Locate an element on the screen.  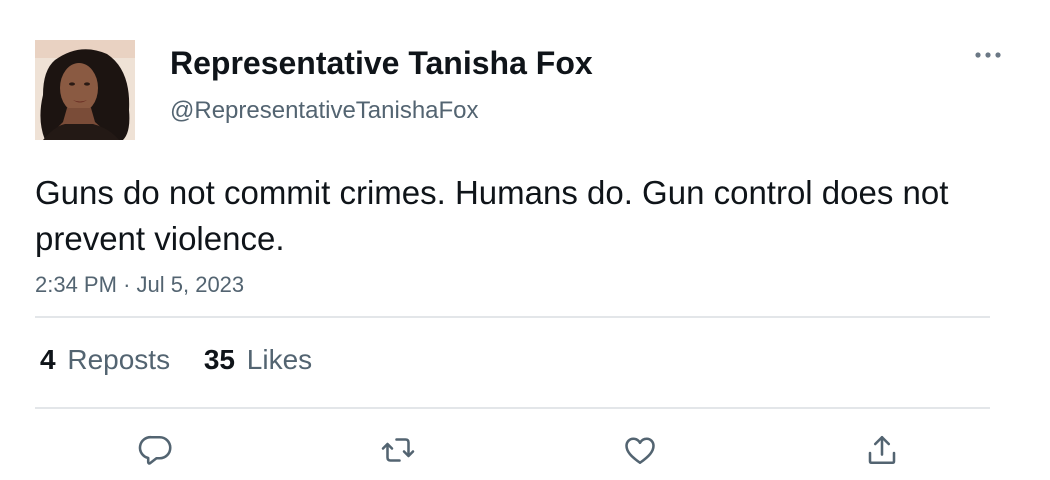
avatar is located at coordinates (85, 90).